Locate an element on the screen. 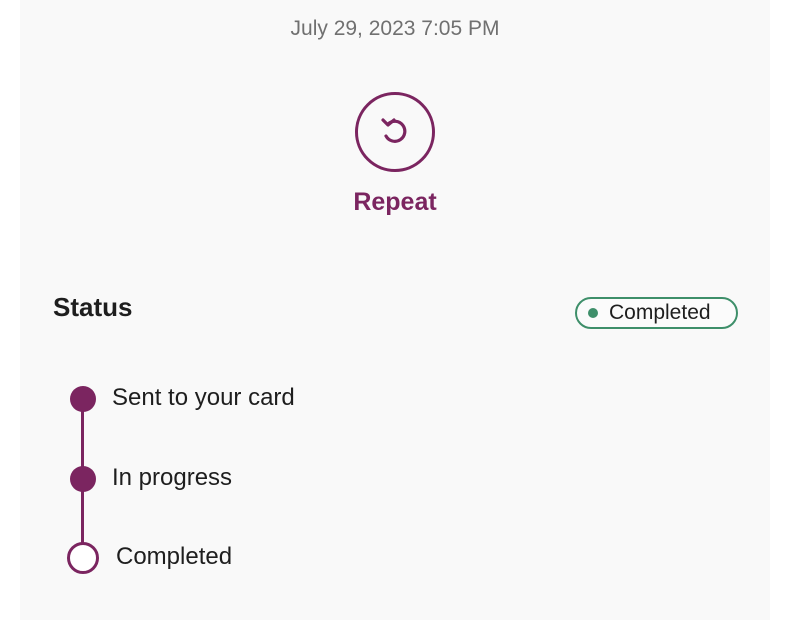 This screenshot has width=809, height=620. repeat-button: Repeat is located at coordinates (395, 160).